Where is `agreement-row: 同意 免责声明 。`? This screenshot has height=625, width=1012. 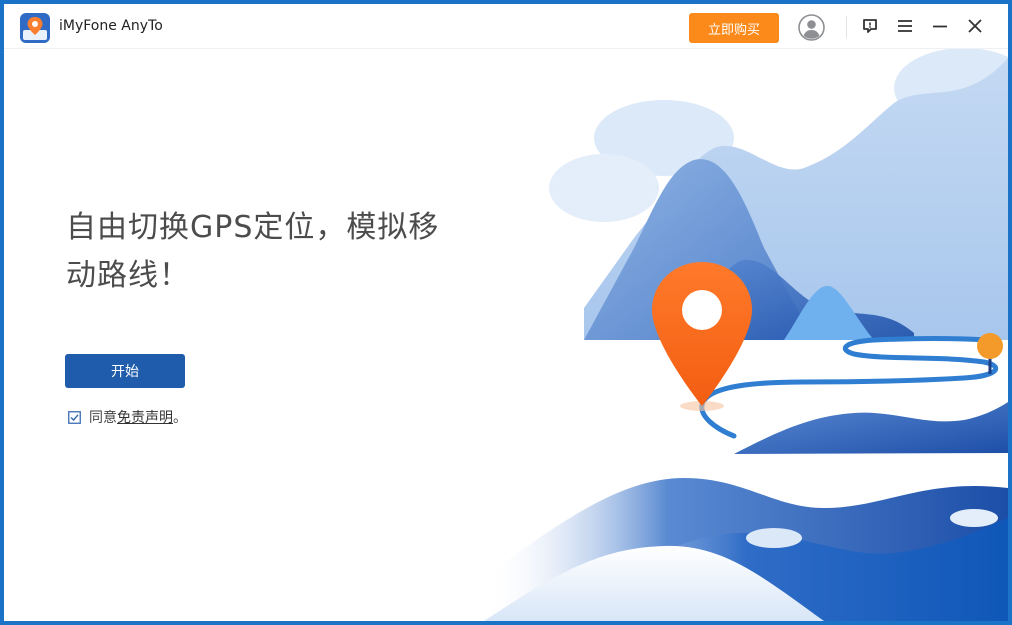 agreement-row: 同意 免责声明 。 is located at coordinates (127, 417).